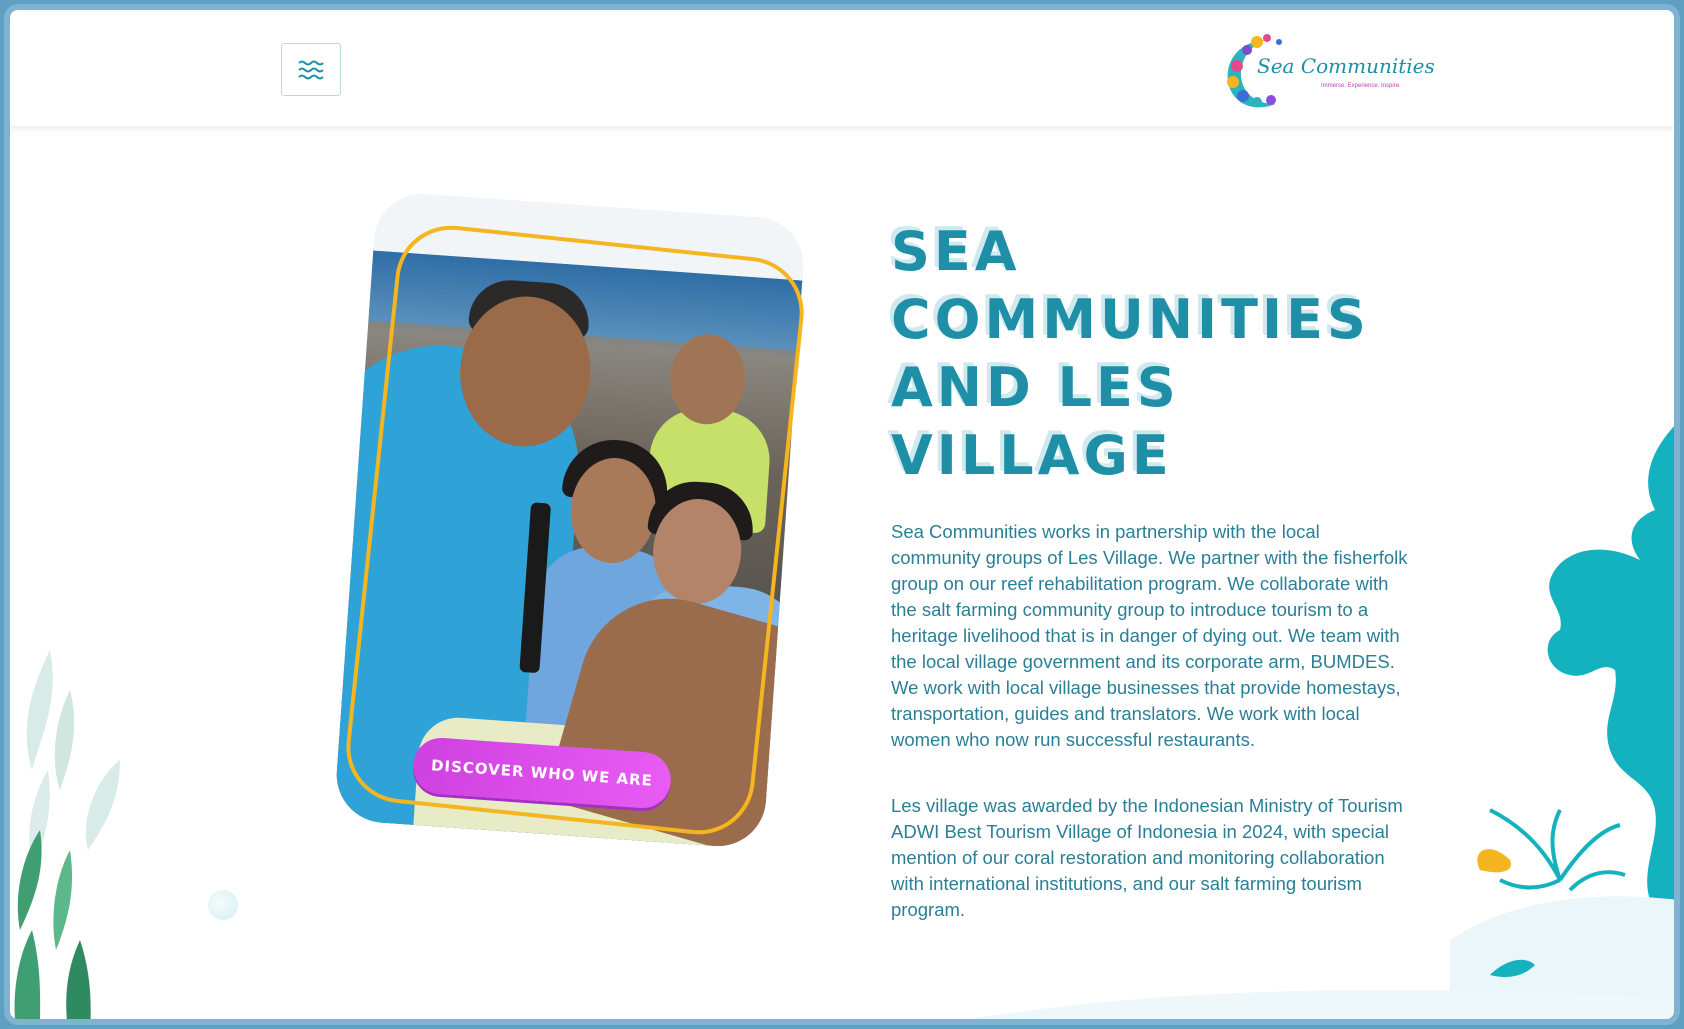 This screenshot has height=1029, width=1684. Describe the element at coordinates (1562, 722) in the screenshot. I see `coral-decoration` at that location.